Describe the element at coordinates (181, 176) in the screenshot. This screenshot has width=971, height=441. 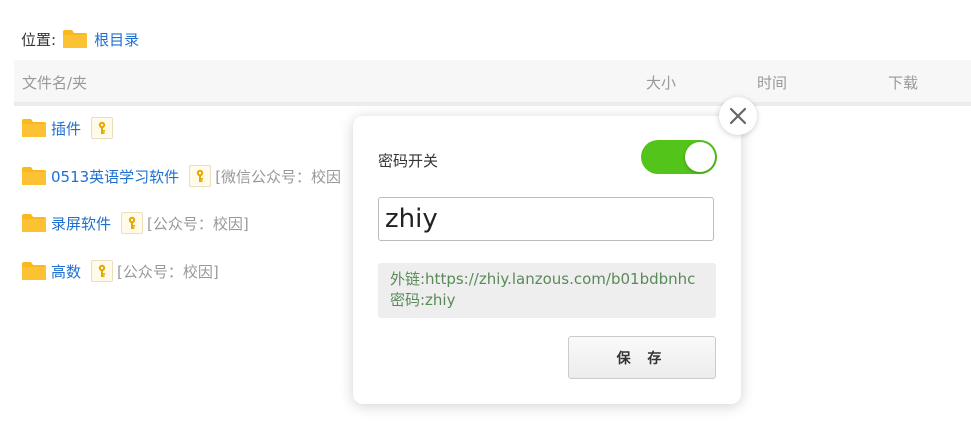
I see `file-row: 0513英语学习软件 [微信公众号：校因` at that location.